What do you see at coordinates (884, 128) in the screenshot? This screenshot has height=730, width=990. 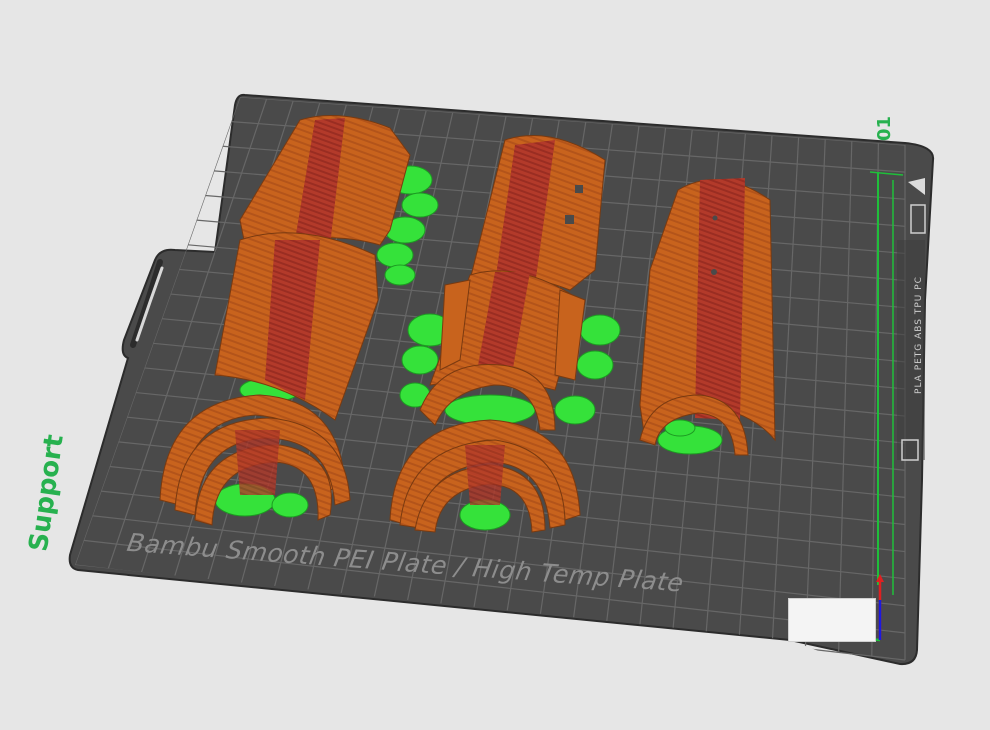 I see `plate-number: 01` at bounding box center [884, 128].